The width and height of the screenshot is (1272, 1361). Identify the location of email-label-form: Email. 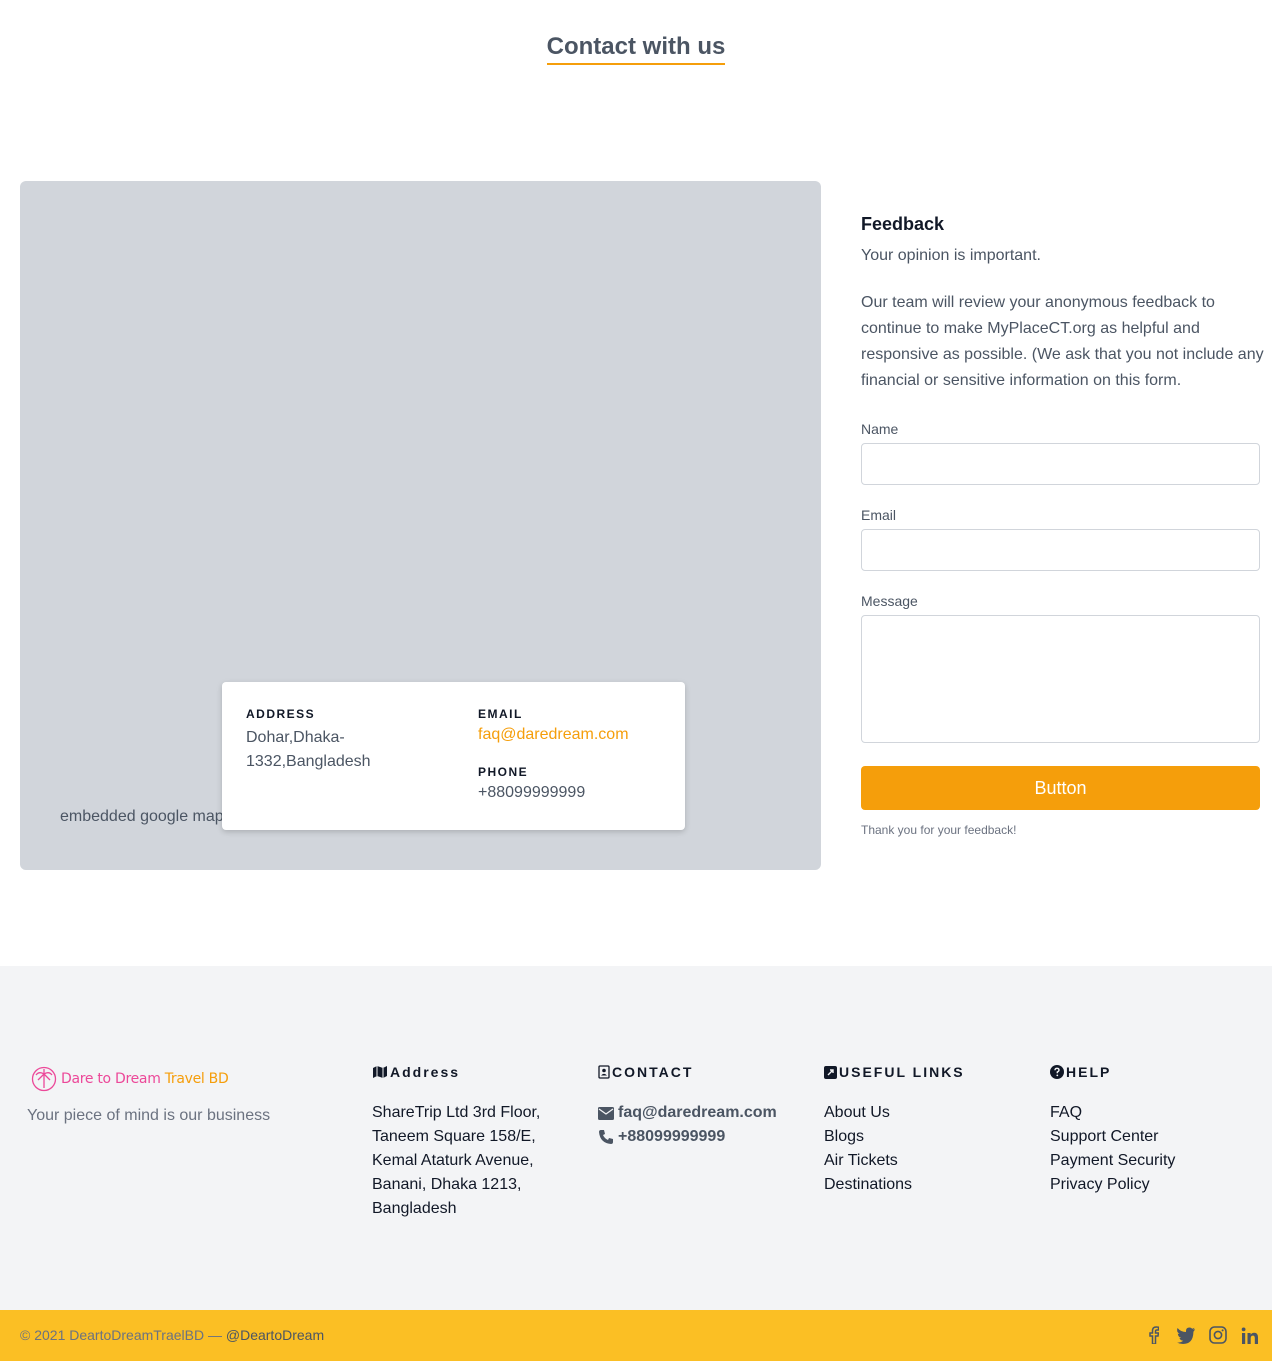
(879, 515).